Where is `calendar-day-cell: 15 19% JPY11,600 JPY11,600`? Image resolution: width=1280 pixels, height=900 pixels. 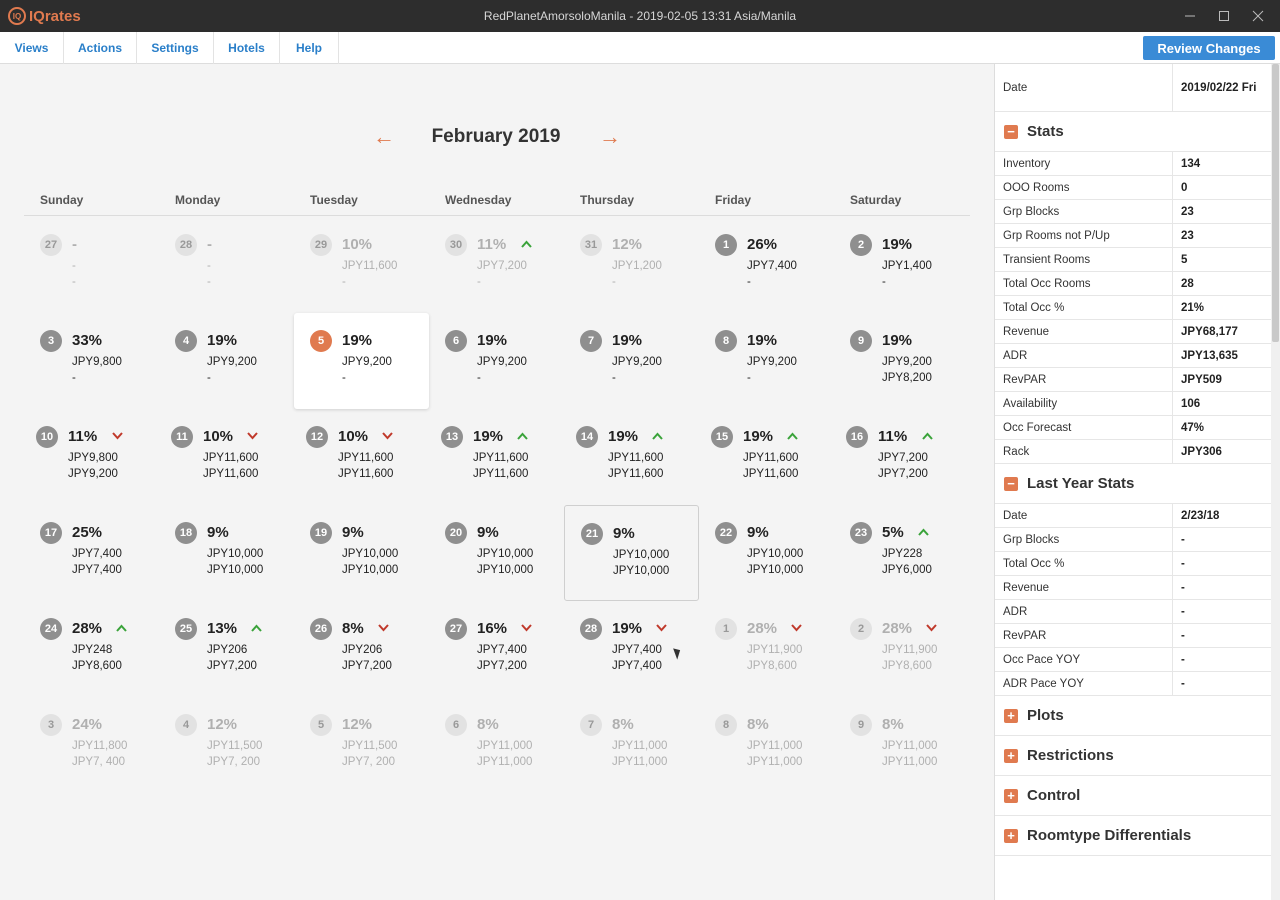
calendar-day-cell: 15 19% JPY11,600 JPY11,600 is located at coordinates (766, 457).